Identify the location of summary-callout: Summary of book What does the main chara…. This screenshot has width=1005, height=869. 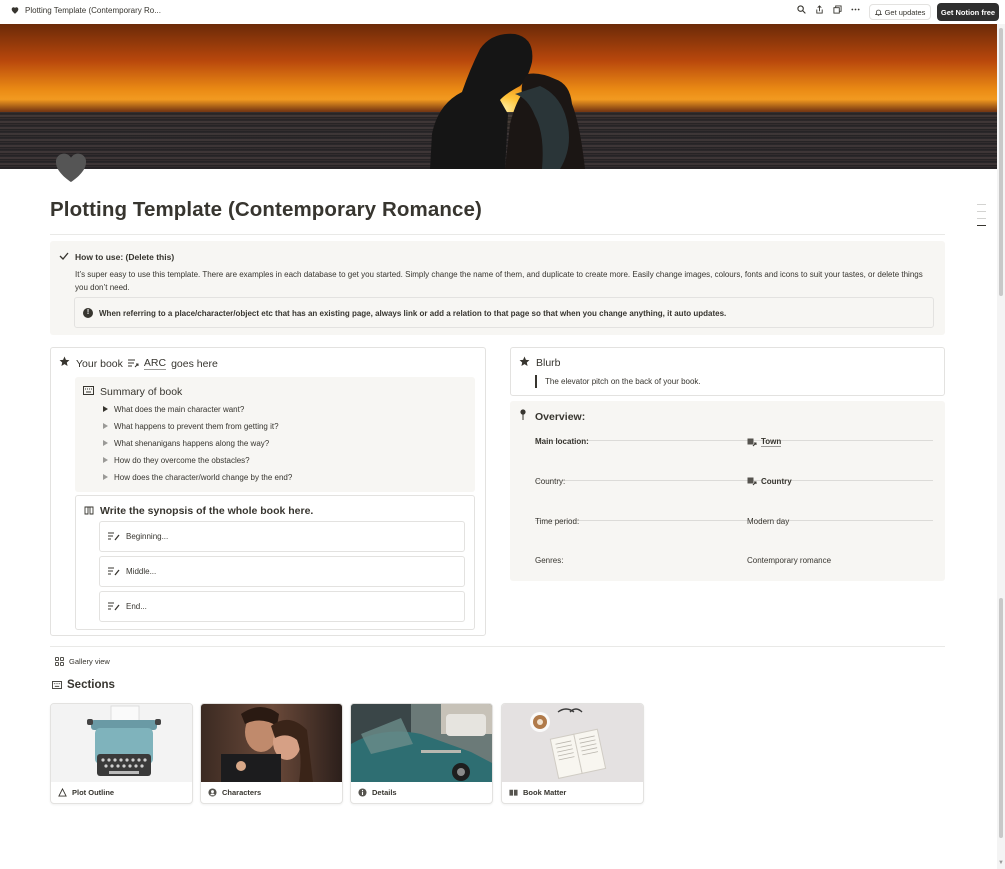
(275, 434).